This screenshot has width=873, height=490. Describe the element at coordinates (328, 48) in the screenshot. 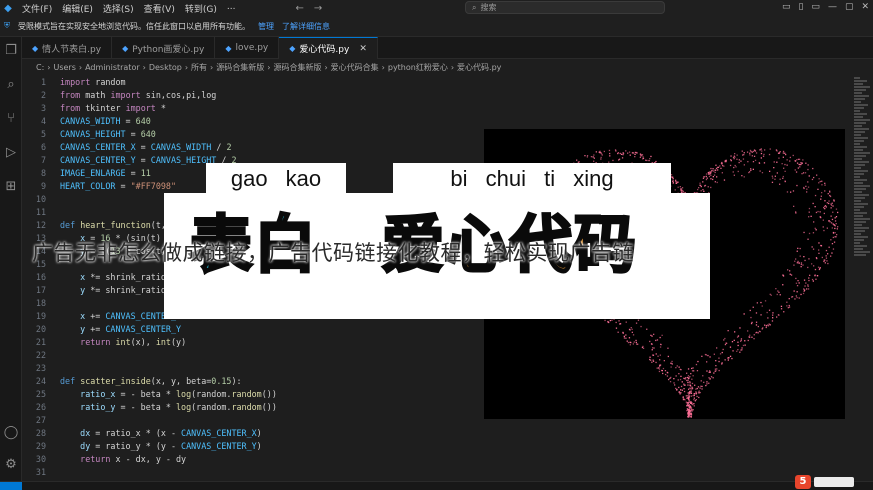

I see `tab-aixin-daima: ◆ 爱心代码.py ✕` at that location.